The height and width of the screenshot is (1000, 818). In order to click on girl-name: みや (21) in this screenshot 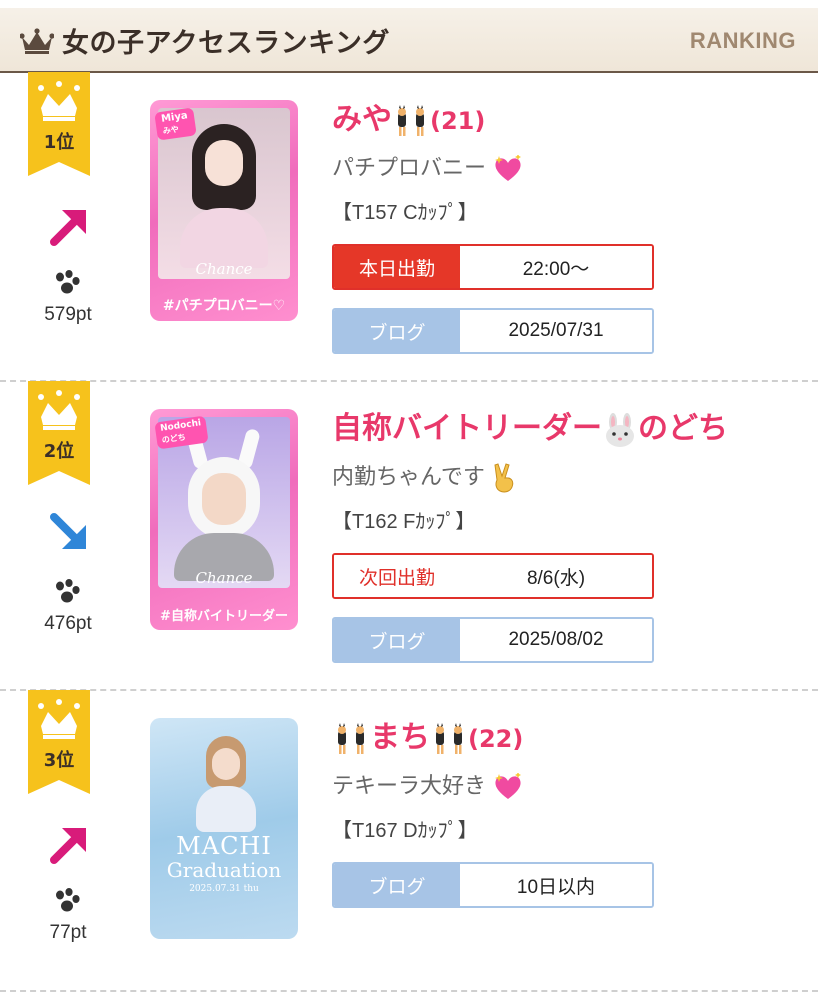, I will do `click(408, 116)`.